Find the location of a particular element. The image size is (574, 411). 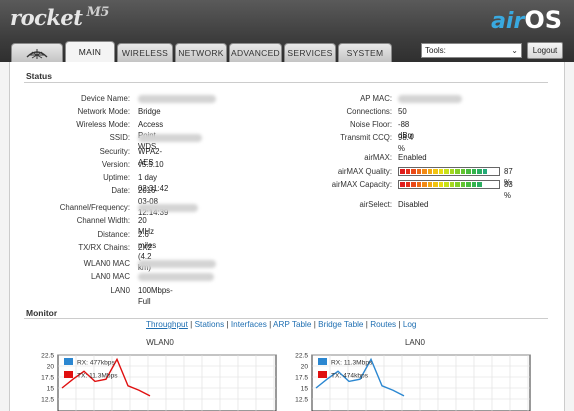

logout-button: Logout is located at coordinates (545, 50).